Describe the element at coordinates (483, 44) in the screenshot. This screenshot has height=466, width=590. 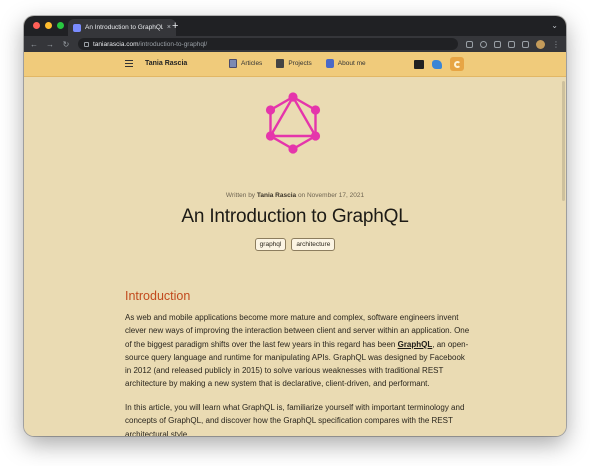
I see `bookmark-star-icon` at that location.